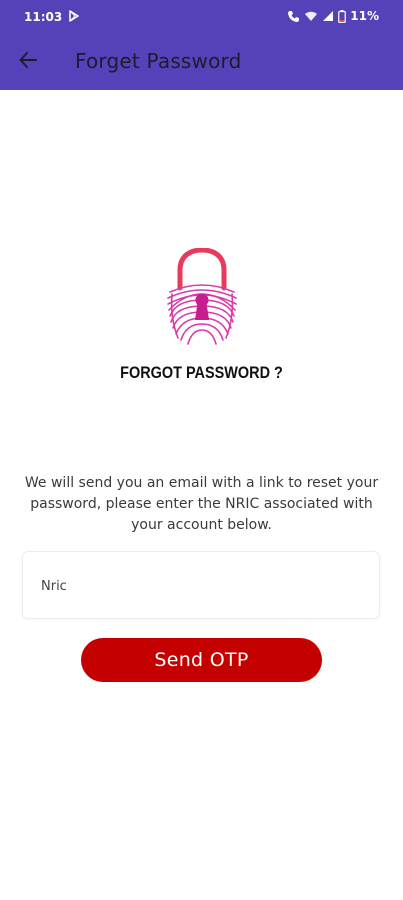 The image size is (403, 900). Describe the element at coordinates (158, 61) in the screenshot. I see `page-title: Forget Password` at that location.